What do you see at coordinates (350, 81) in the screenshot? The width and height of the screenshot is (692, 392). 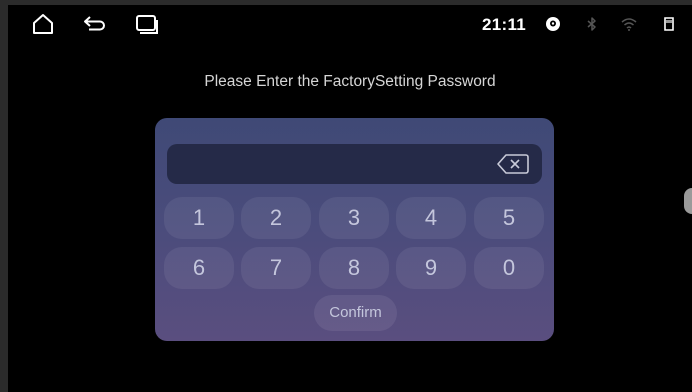 I see `password-prompt: Please Enter the FactorySetting Password` at bounding box center [350, 81].